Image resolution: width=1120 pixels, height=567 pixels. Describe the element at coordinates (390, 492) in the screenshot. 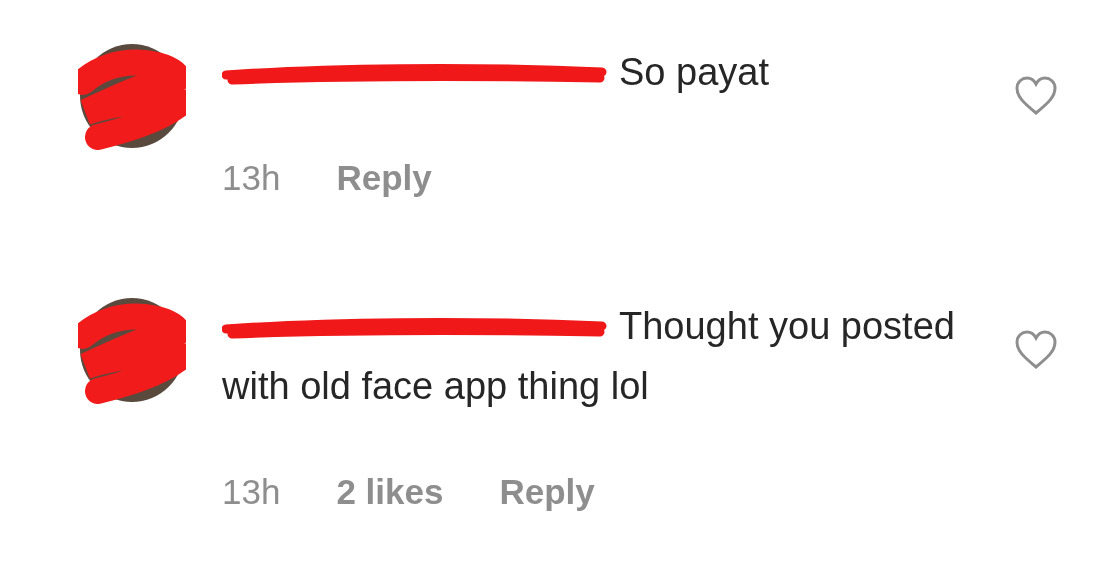

I see `likes-link: 2 likes` at that location.